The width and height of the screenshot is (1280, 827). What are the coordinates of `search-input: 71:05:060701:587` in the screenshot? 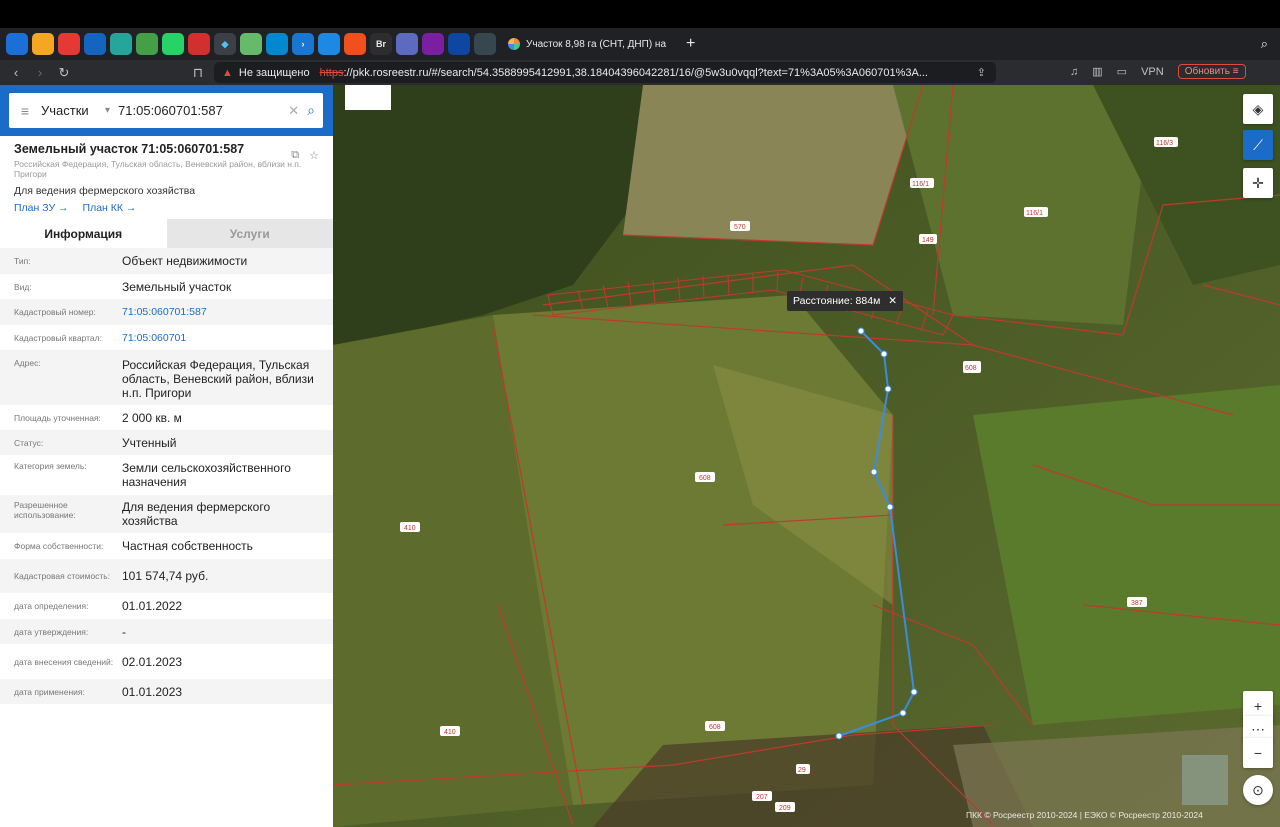 It's located at (203, 110).